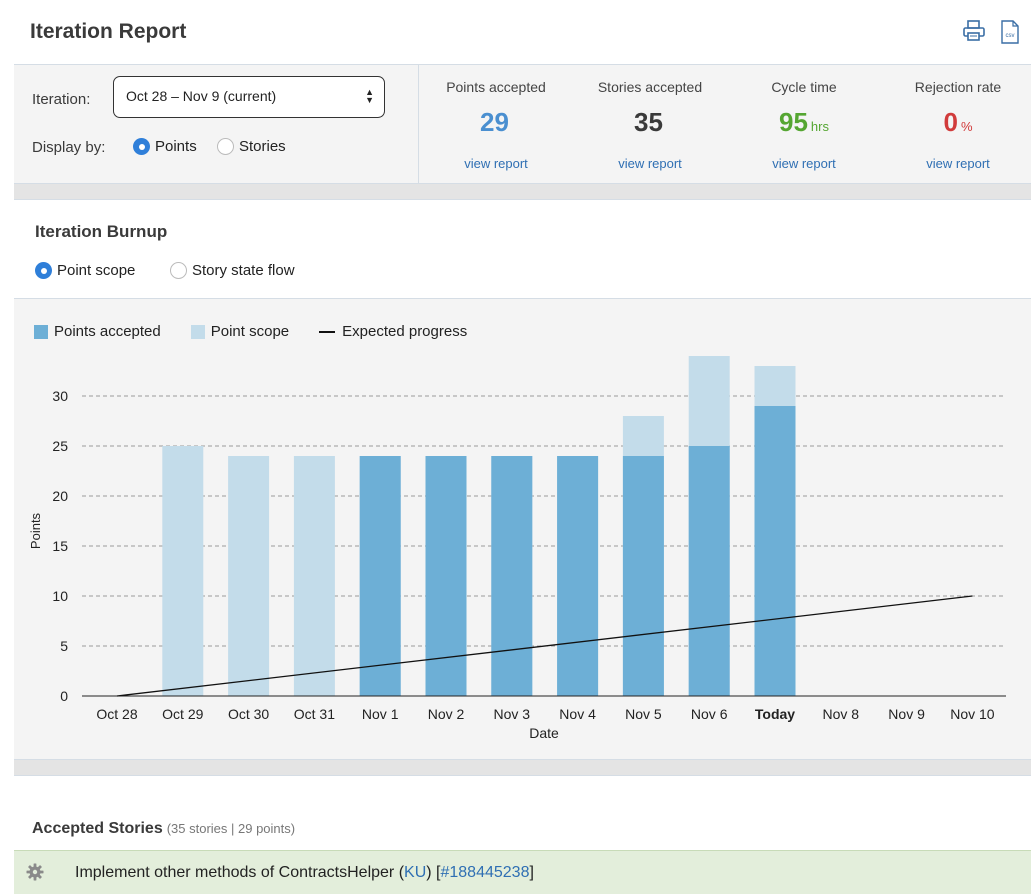  I want to click on metric-cycle-time: Cycle time 95 hrs view report, so click(804, 125).